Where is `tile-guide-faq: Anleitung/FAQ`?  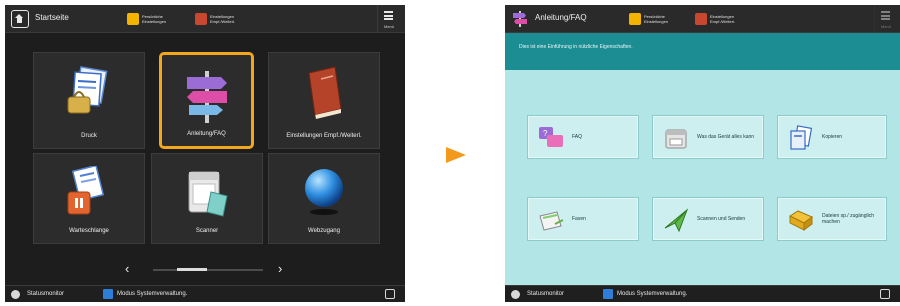
tile-guide-faq: Anleitung/FAQ is located at coordinates (206, 100).